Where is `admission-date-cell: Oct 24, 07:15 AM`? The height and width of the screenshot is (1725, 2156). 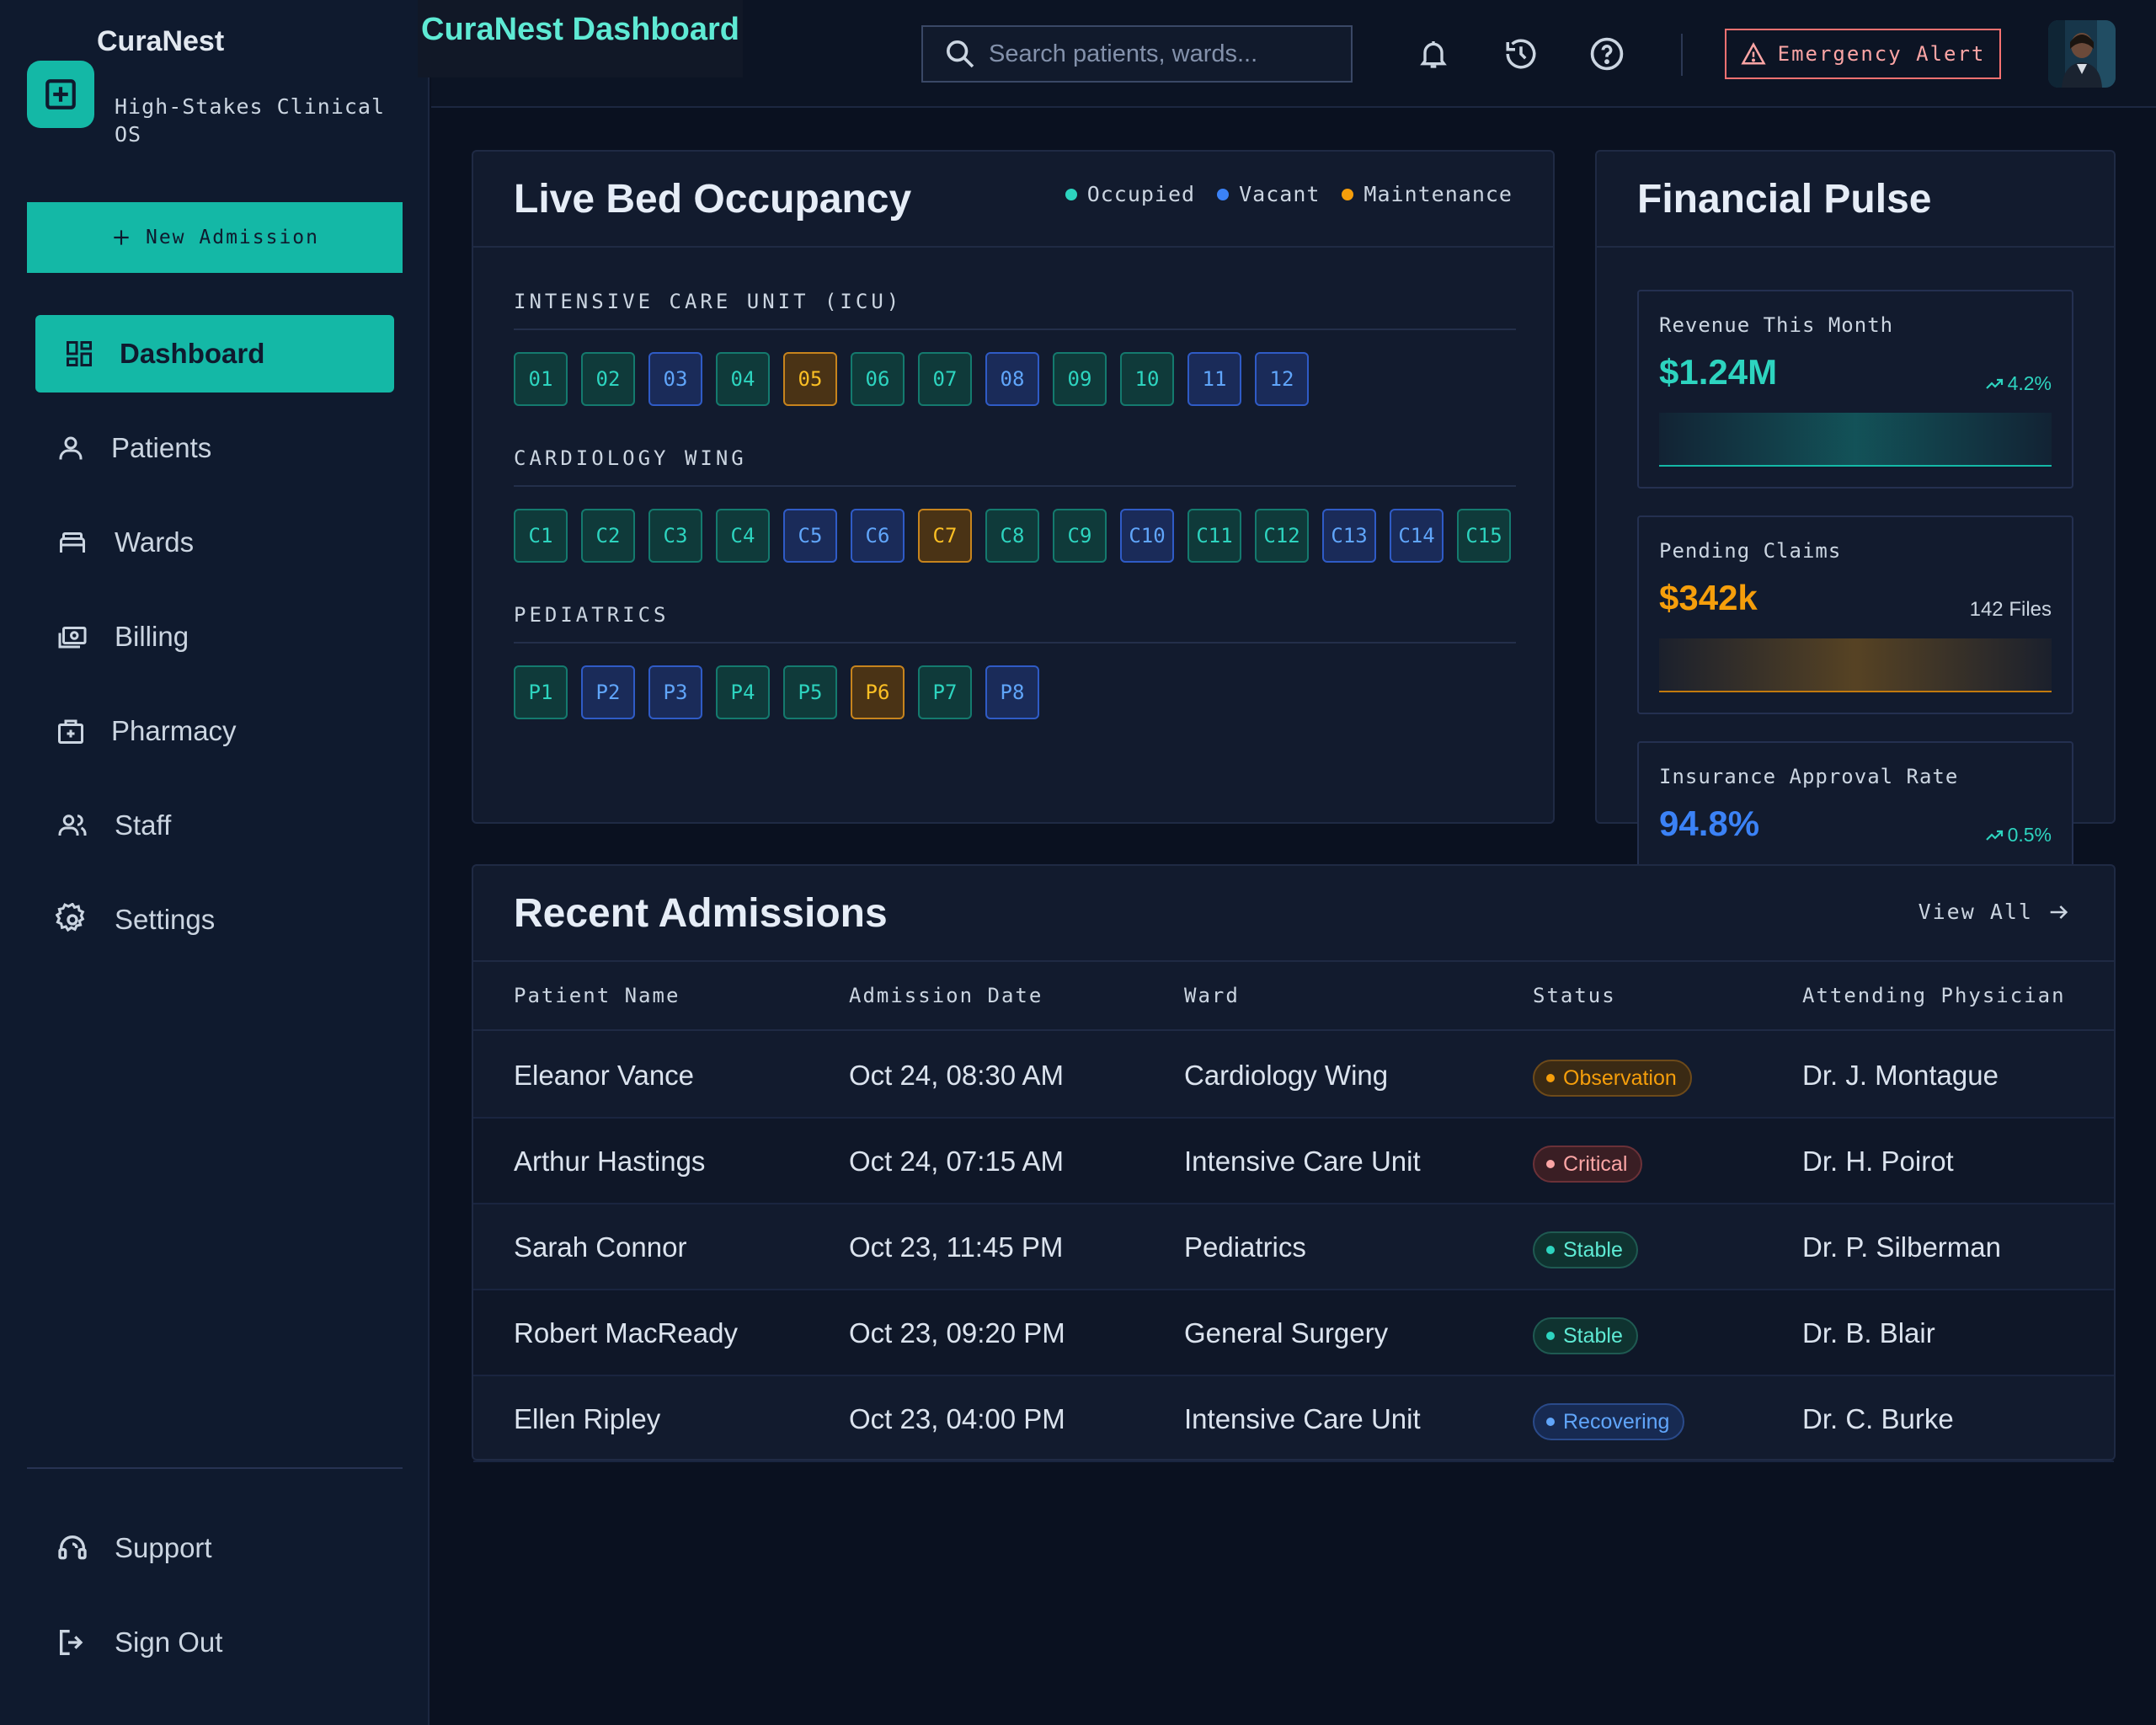
admission-date-cell: Oct 24, 07:15 AM is located at coordinates (956, 1161).